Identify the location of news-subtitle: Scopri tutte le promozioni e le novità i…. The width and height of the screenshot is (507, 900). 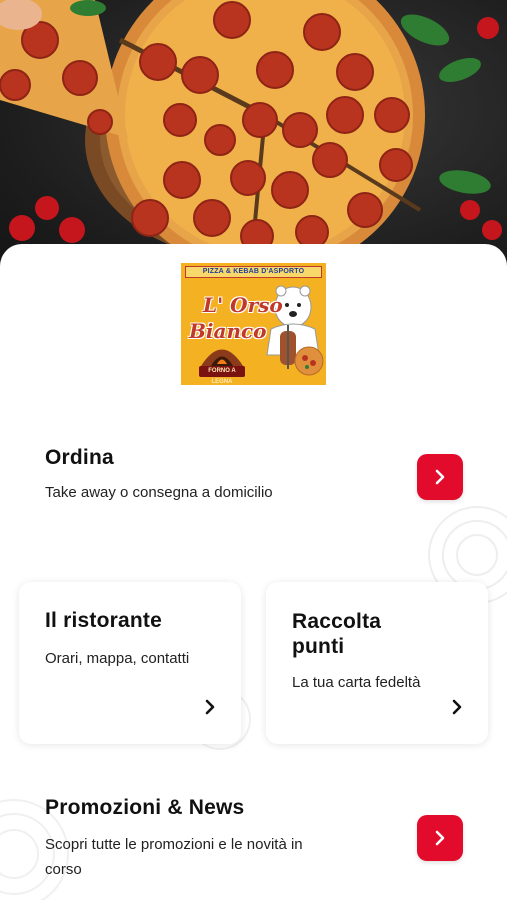
(174, 857).